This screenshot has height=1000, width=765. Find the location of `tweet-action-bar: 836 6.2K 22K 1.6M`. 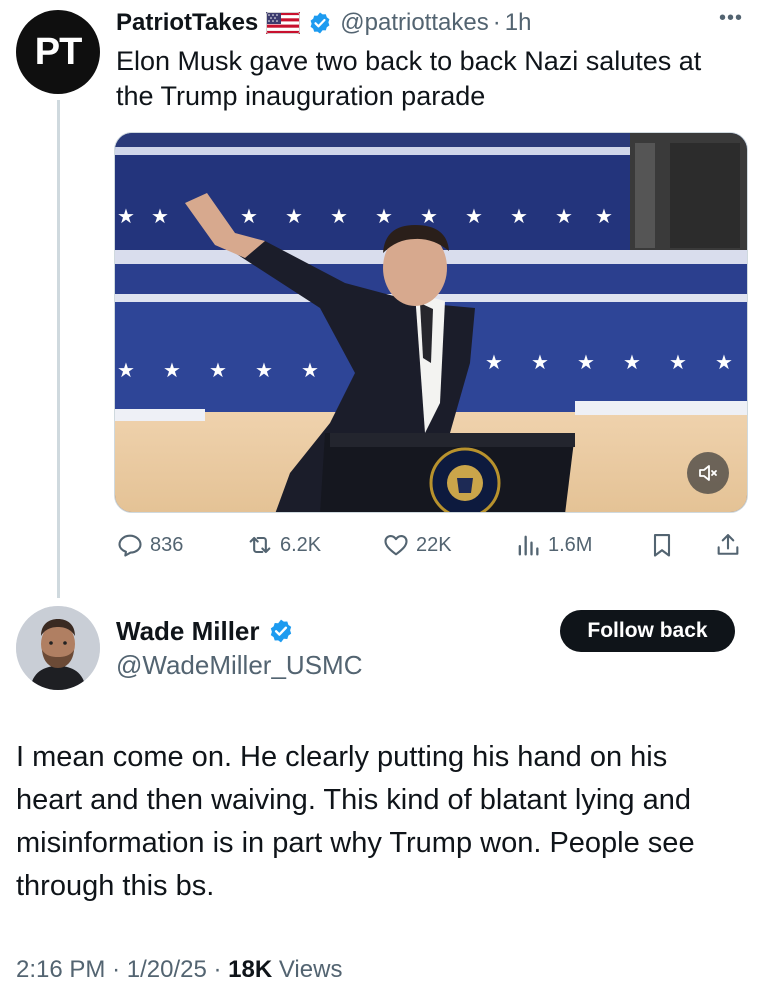

tweet-action-bar: 836 6.2K 22K 1.6M is located at coordinates (432, 545).